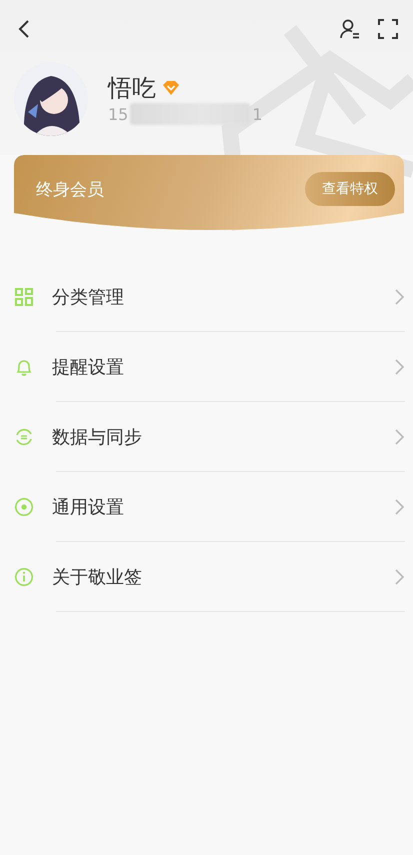 This screenshot has height=855, width=413. Describe the element at coordinates (257, 114) in the screenshot. I see `phone-number-end: 1` at that location.